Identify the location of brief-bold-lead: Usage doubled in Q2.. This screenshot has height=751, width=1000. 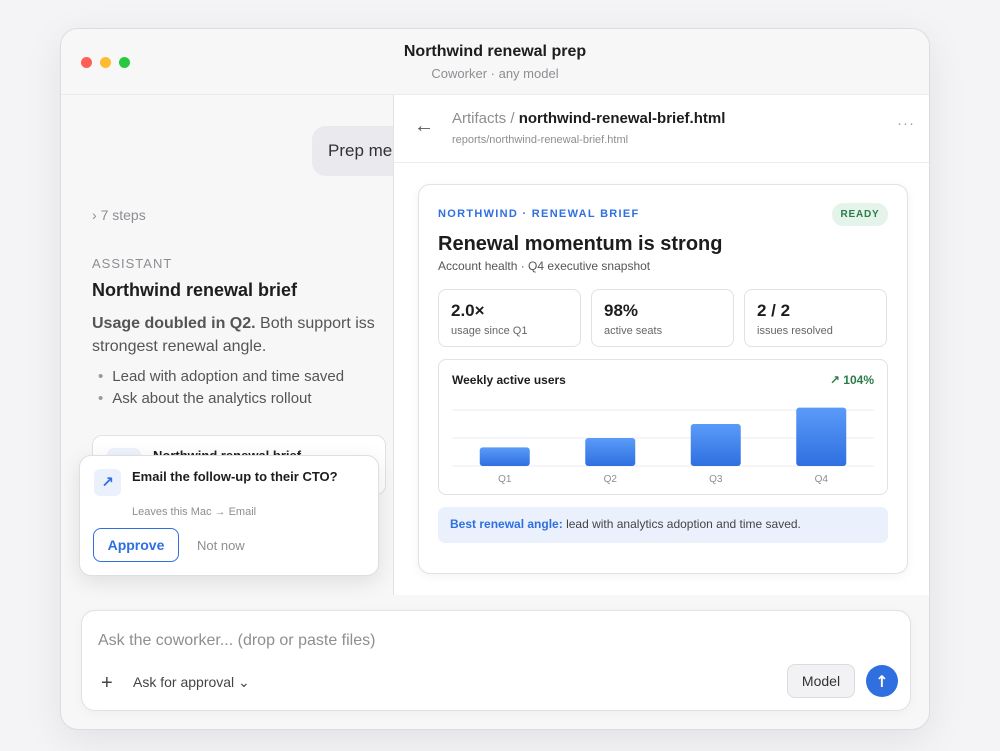
(174, 323).